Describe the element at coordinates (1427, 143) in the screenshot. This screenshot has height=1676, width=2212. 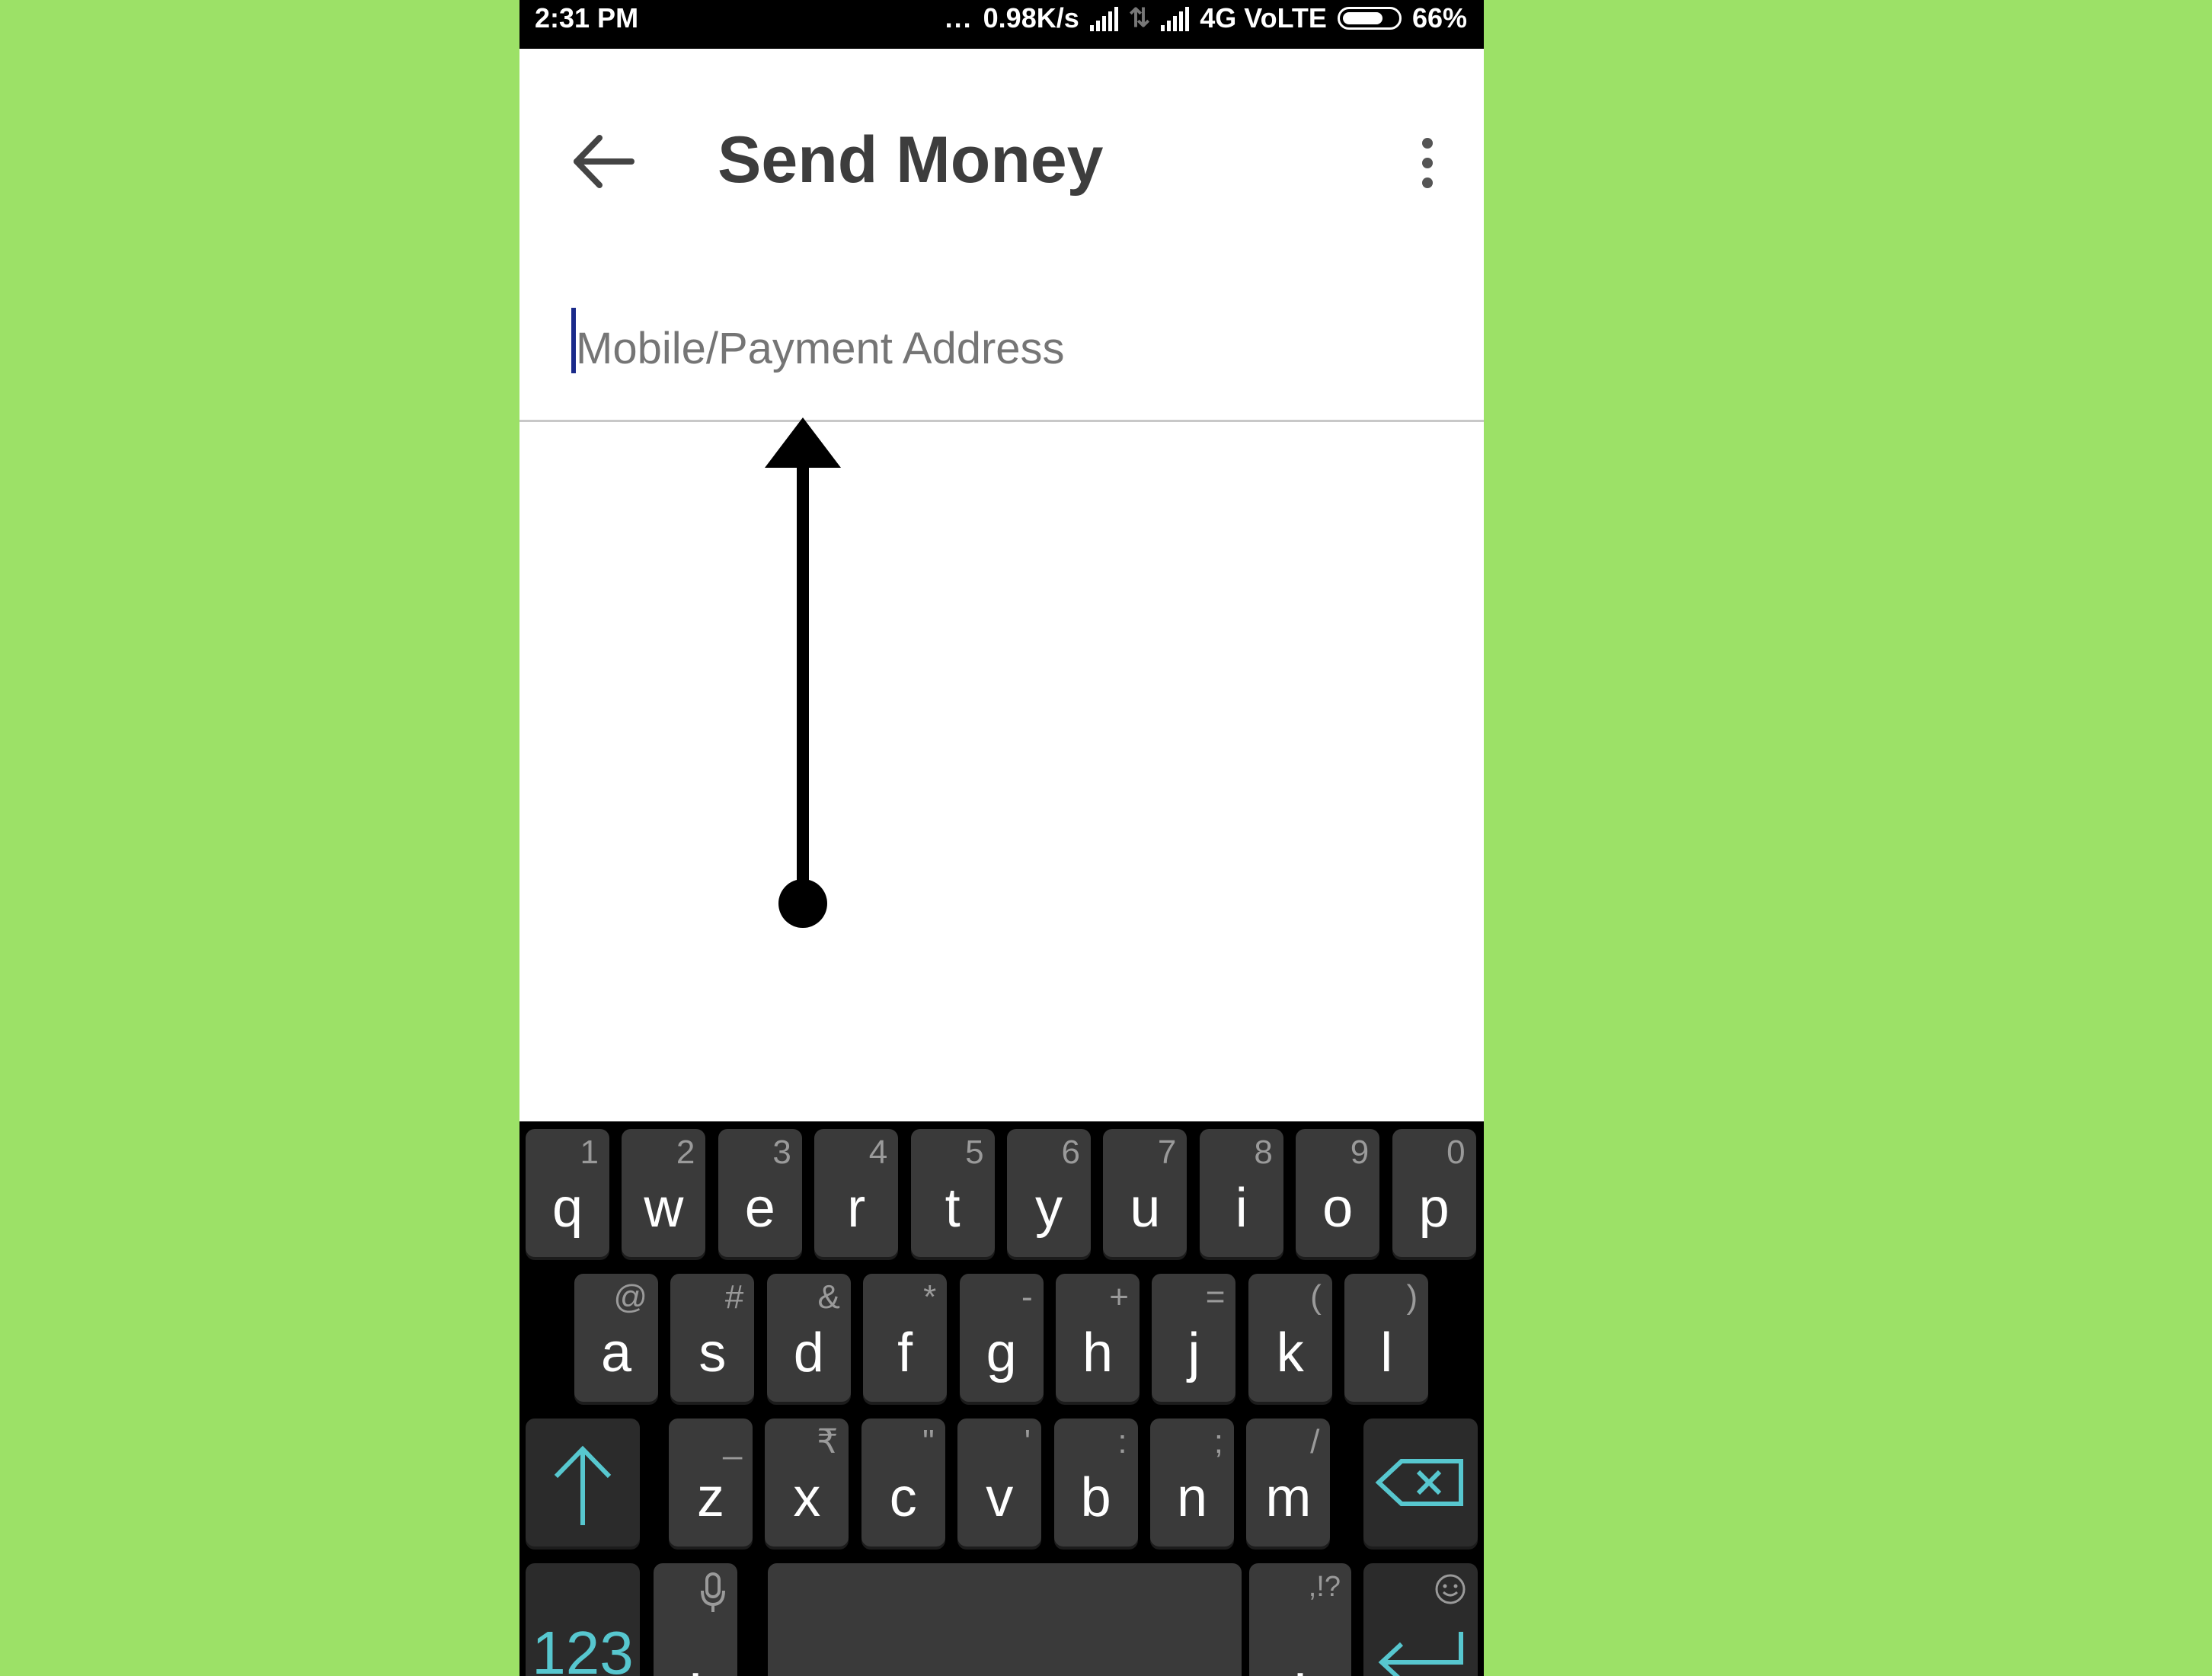
I see `more-vertical-icon` at that location.